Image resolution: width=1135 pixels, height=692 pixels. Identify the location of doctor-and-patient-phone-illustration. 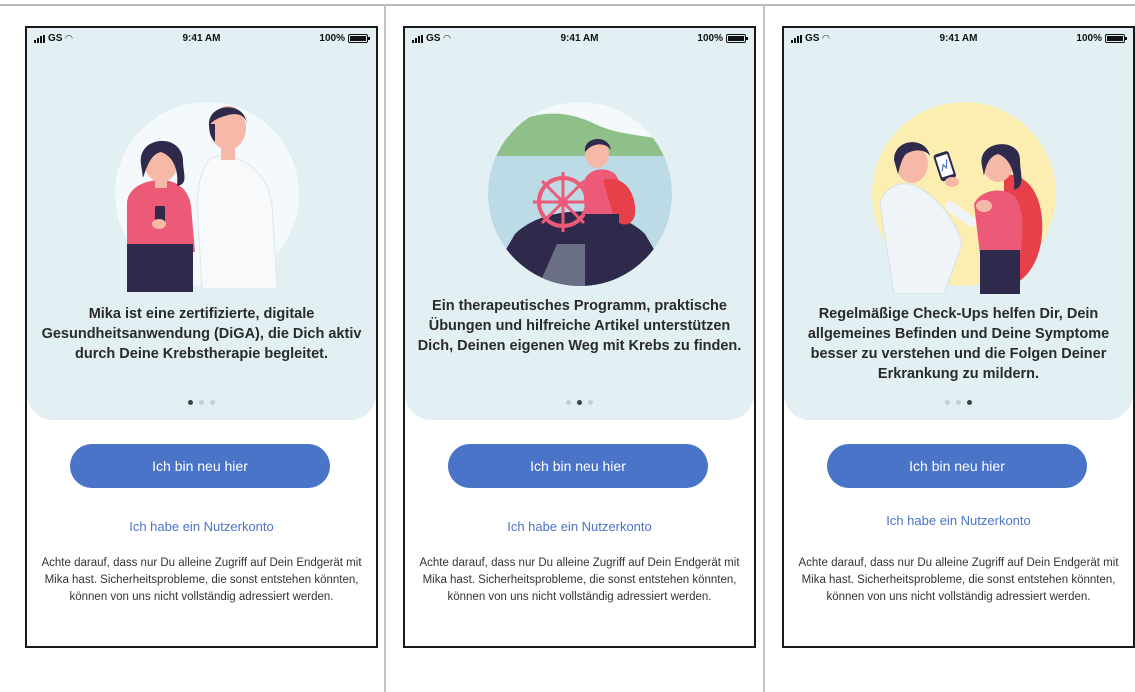
(964, 198).